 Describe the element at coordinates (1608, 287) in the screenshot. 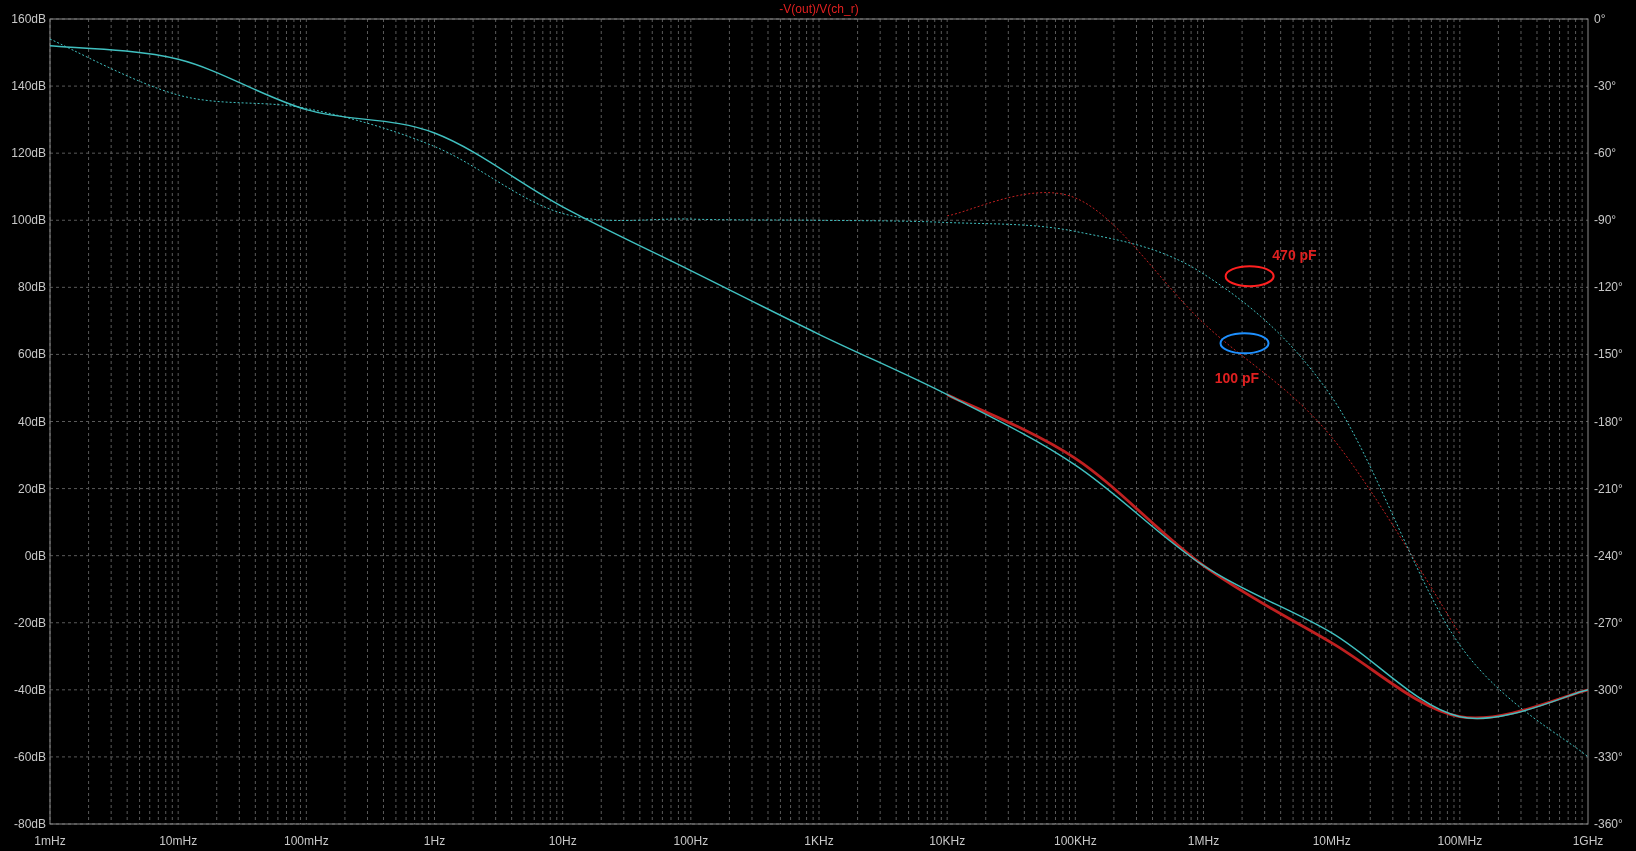

I see `tick-label: -120°` at that location.